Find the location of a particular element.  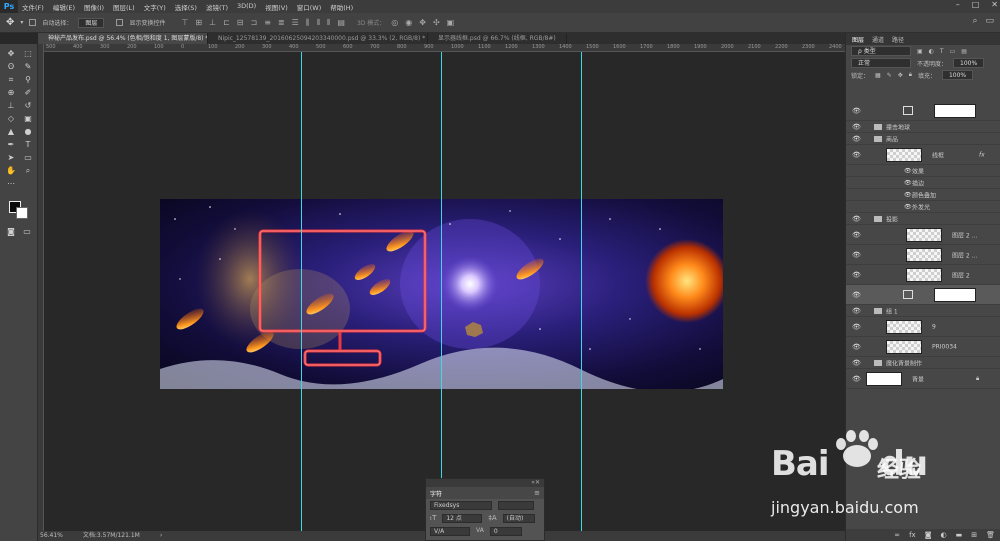

slide-3d-icon: ✣ is located at coordinates (436, 22).